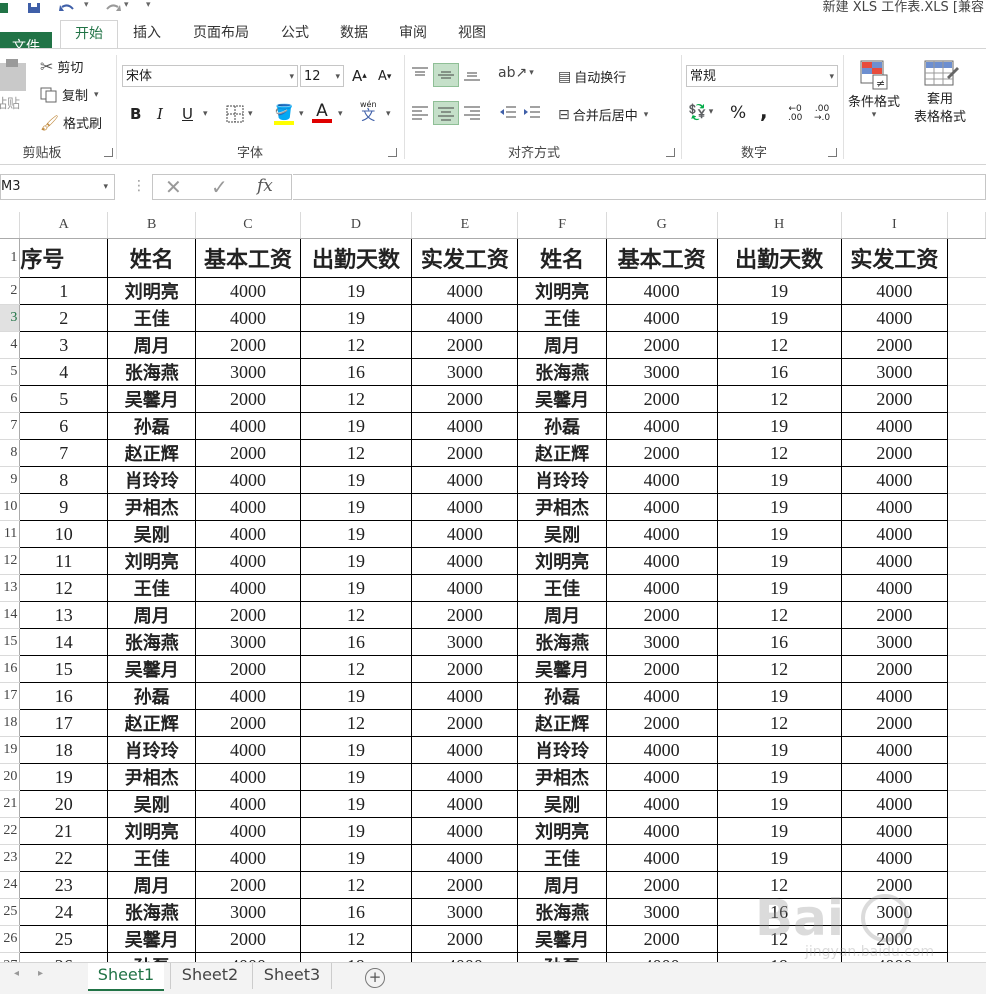 The height and width of the screenshot is (994, 986). I want to click on comma-style-button: ,, so click(764, 111).